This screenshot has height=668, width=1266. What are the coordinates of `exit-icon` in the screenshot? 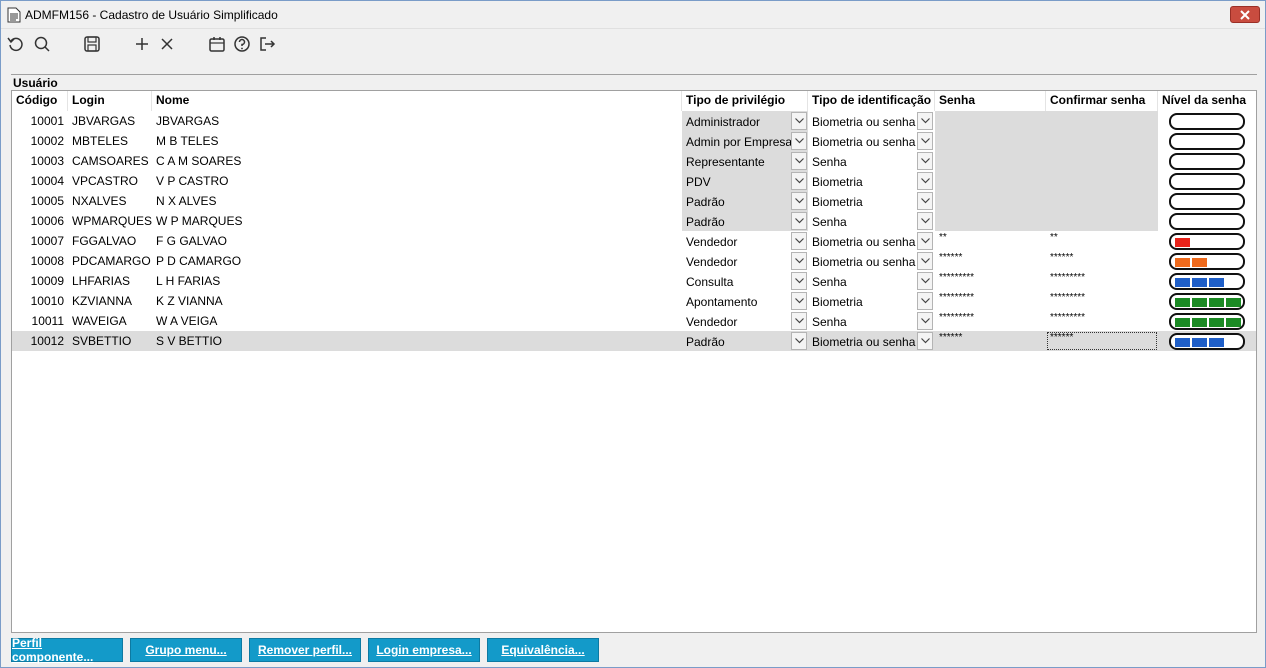 It's located at (267, 44).